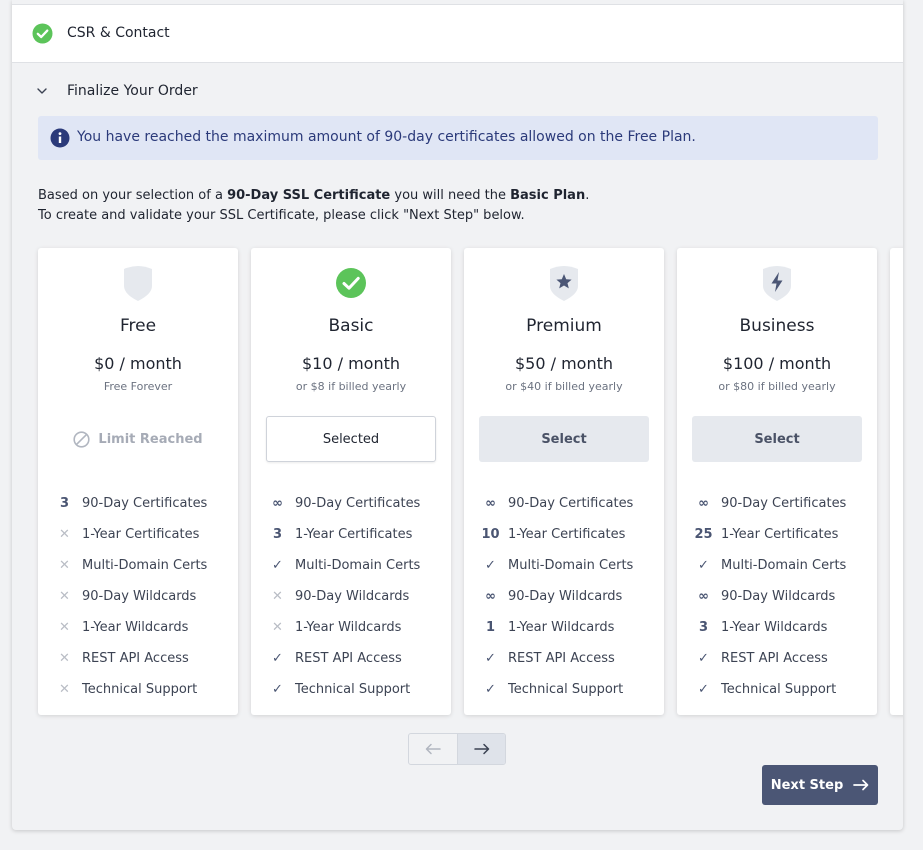  I want to click on feature-row: ✕ 90-Day Wildcards, so click(359, 596).